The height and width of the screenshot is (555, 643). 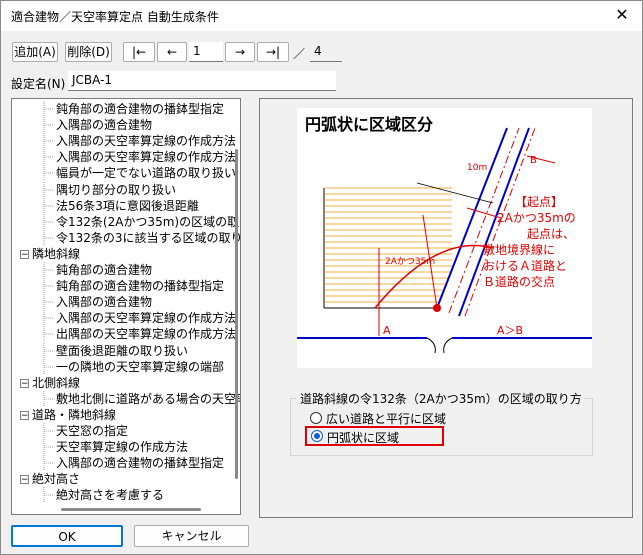 I want to click on tree-leaf: 令132条の3に該当する区域の取り方, so click(x=148, y=238).